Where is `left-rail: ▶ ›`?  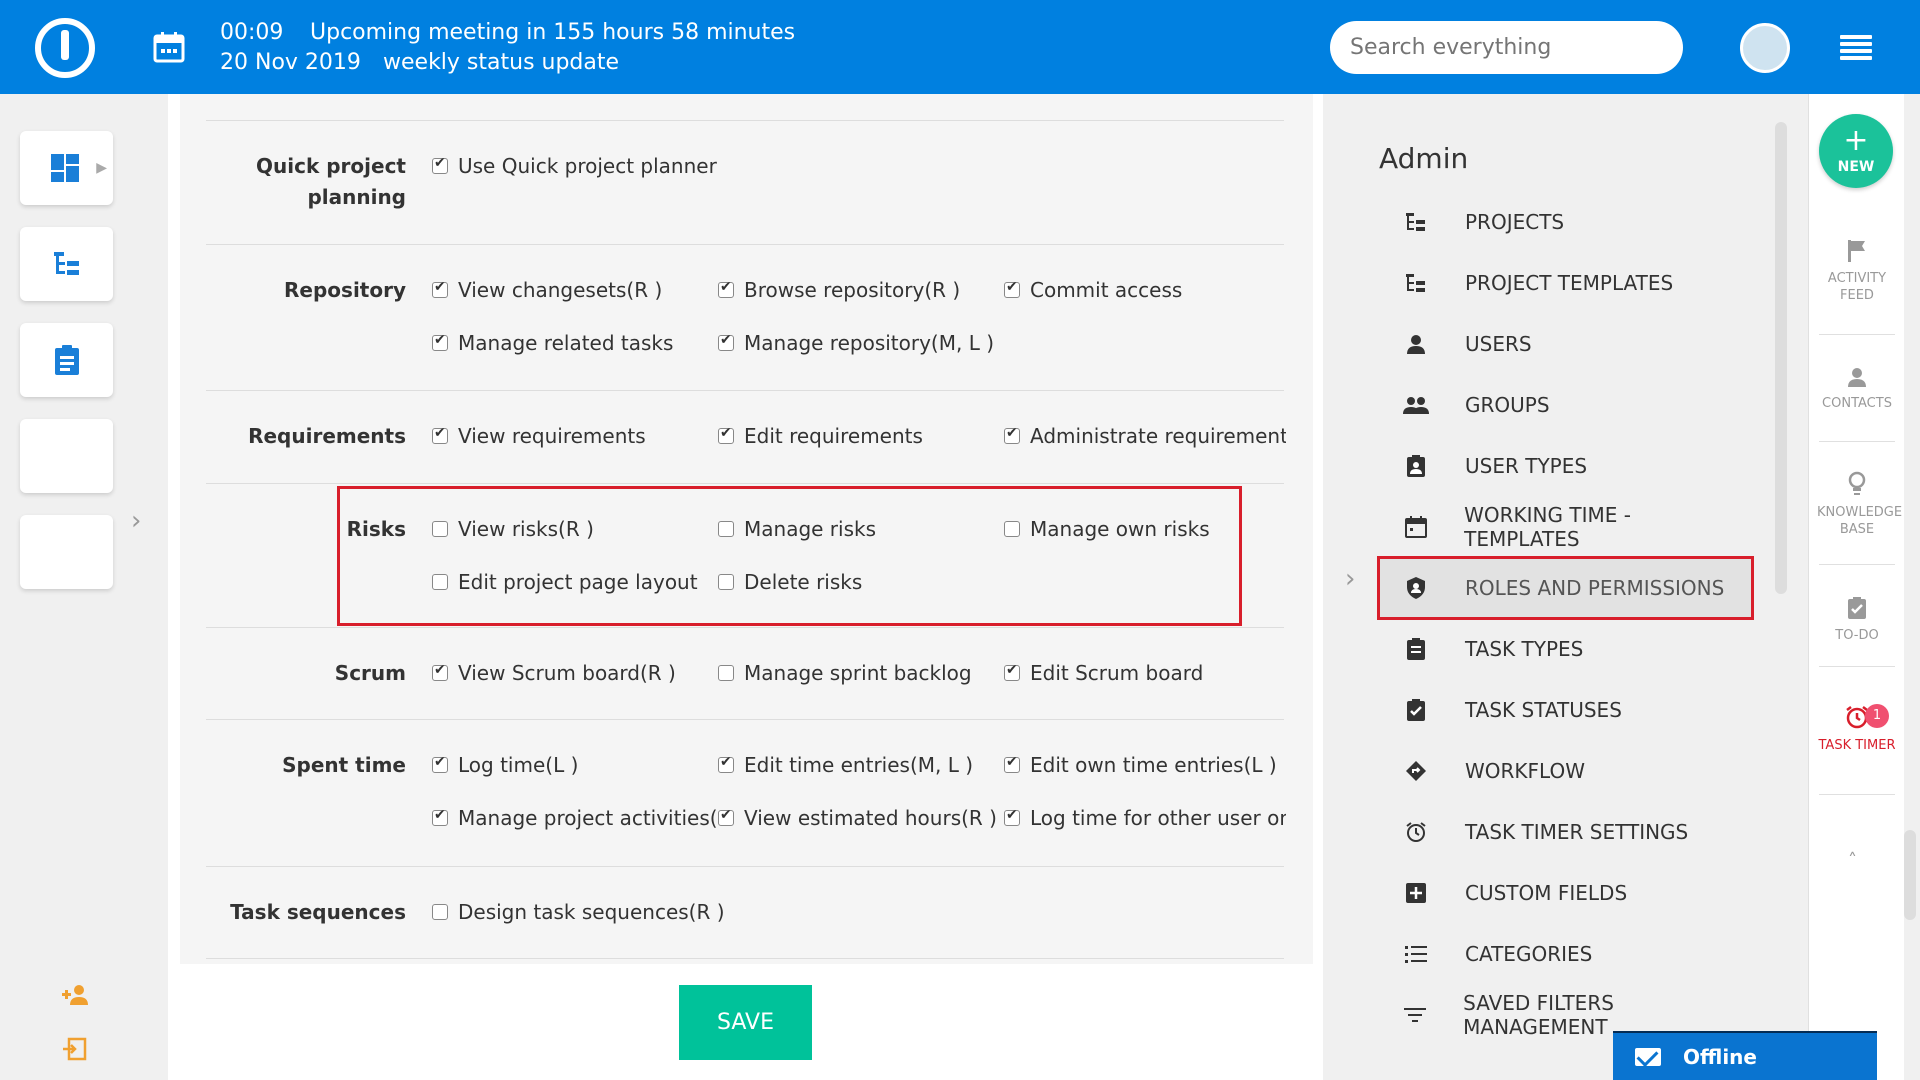 left-rail: ▶ › is located at coordinates (84, 587).